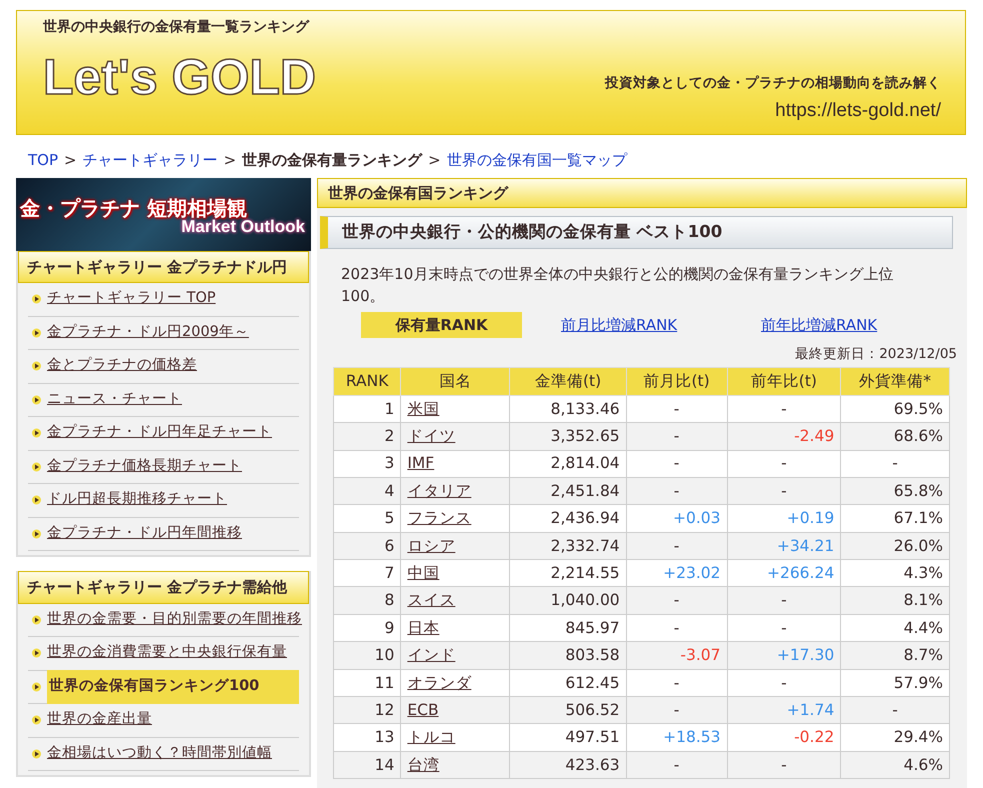 The image size is (983, 788). What do you see at coordinates (367, 491) in the screenshot?
I see `rank-cell: 4` at bounding box center [367, 491].